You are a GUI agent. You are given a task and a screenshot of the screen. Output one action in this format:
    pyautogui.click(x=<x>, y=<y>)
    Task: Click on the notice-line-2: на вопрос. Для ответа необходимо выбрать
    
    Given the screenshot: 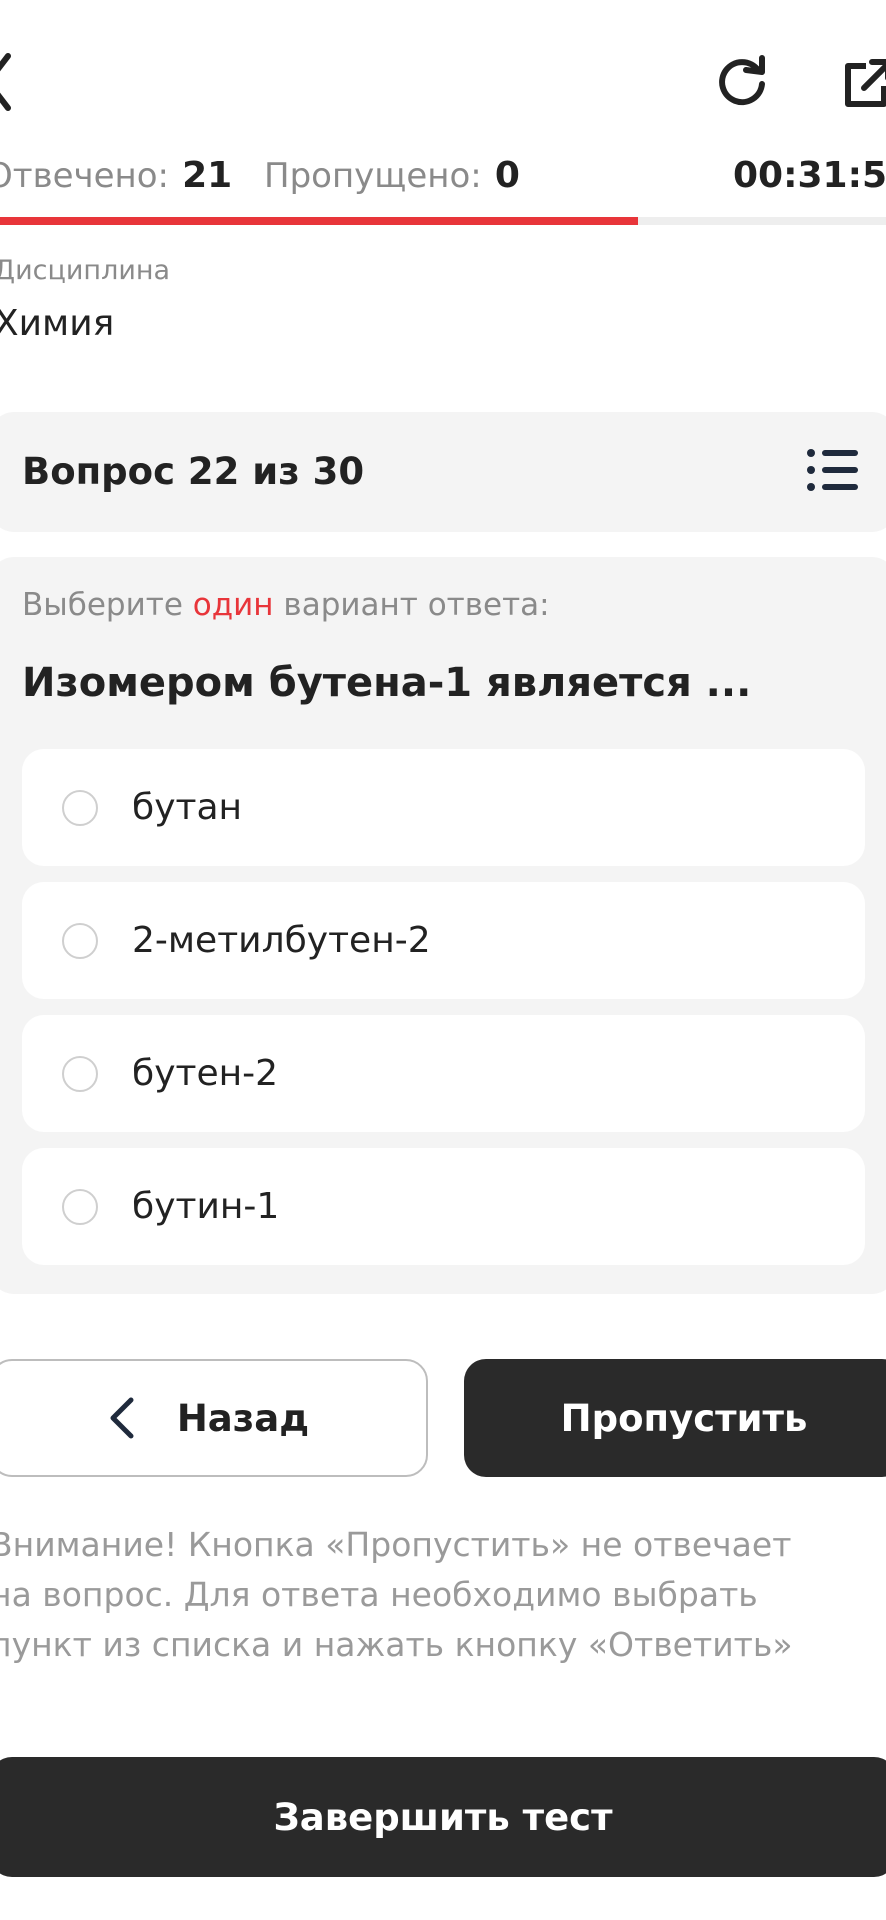 What is the action you would take?
    pyautogui.click(x=379, y=1594)
    